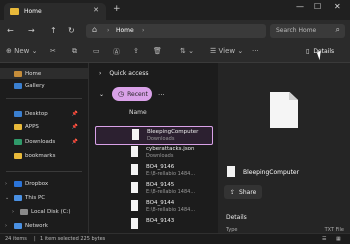 The height and width of the screenshot is (244, 350). I want to click on cut-icon: ✂, so click(53, 51).